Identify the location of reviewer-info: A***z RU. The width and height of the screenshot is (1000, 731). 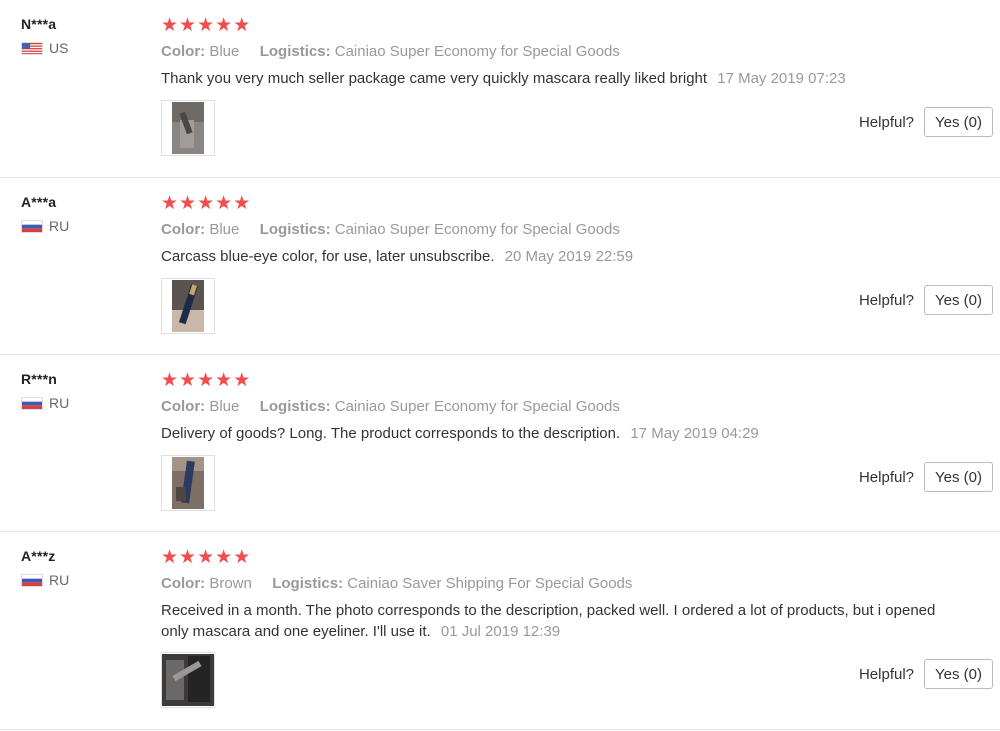
(45, 568).